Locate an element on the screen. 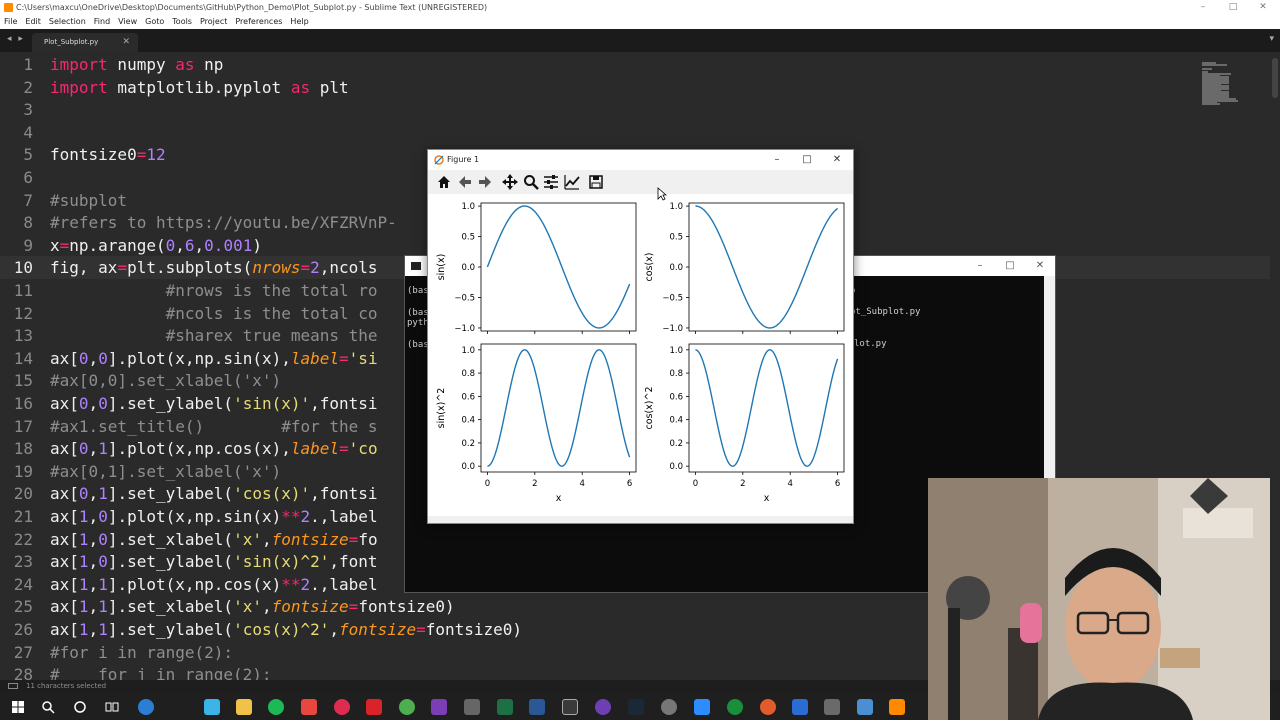  maximize-button: □ is located at coordinates (1233, 7).